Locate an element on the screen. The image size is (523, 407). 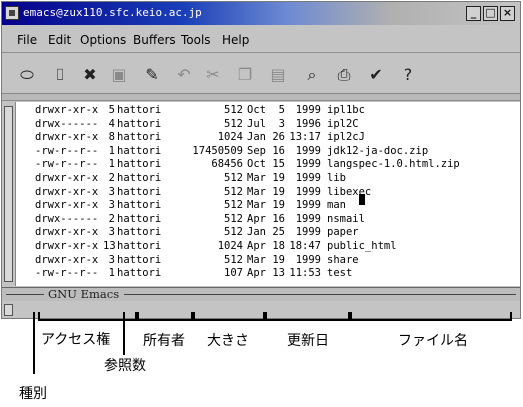
modeline-label: GNU Emacs is located at coordinates (84, 294).